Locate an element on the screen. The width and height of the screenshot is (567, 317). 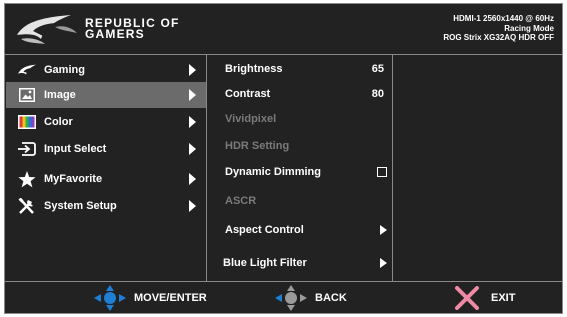
status-resolution: HDMI-1 2560x1440 @ 60Hz is located at coordinates (503, 18).